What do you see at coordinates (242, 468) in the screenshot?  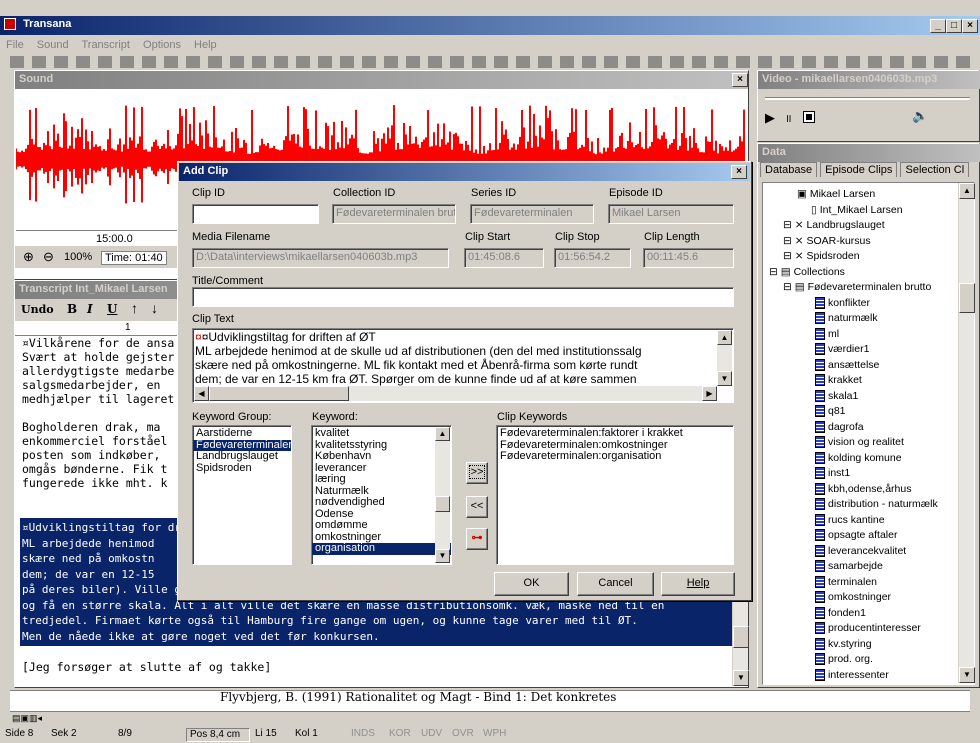 I see `keyword-group-item: Spidsroden` at bounding box center [242, 468].